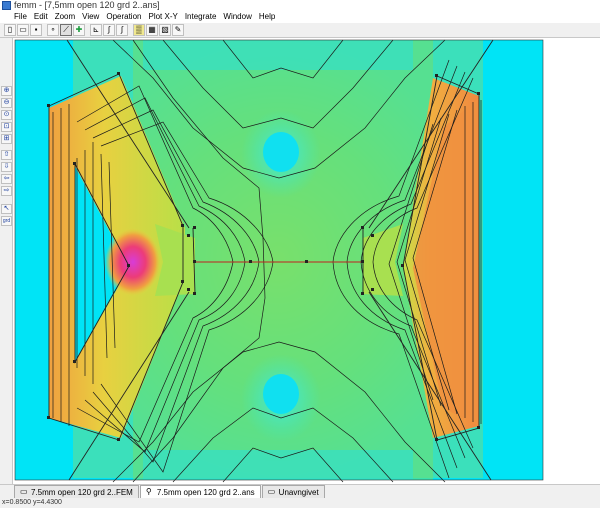  Describe the element at coordinates (6, 221) in the screenshot. I see `grid-size-icon: grd` at that location.